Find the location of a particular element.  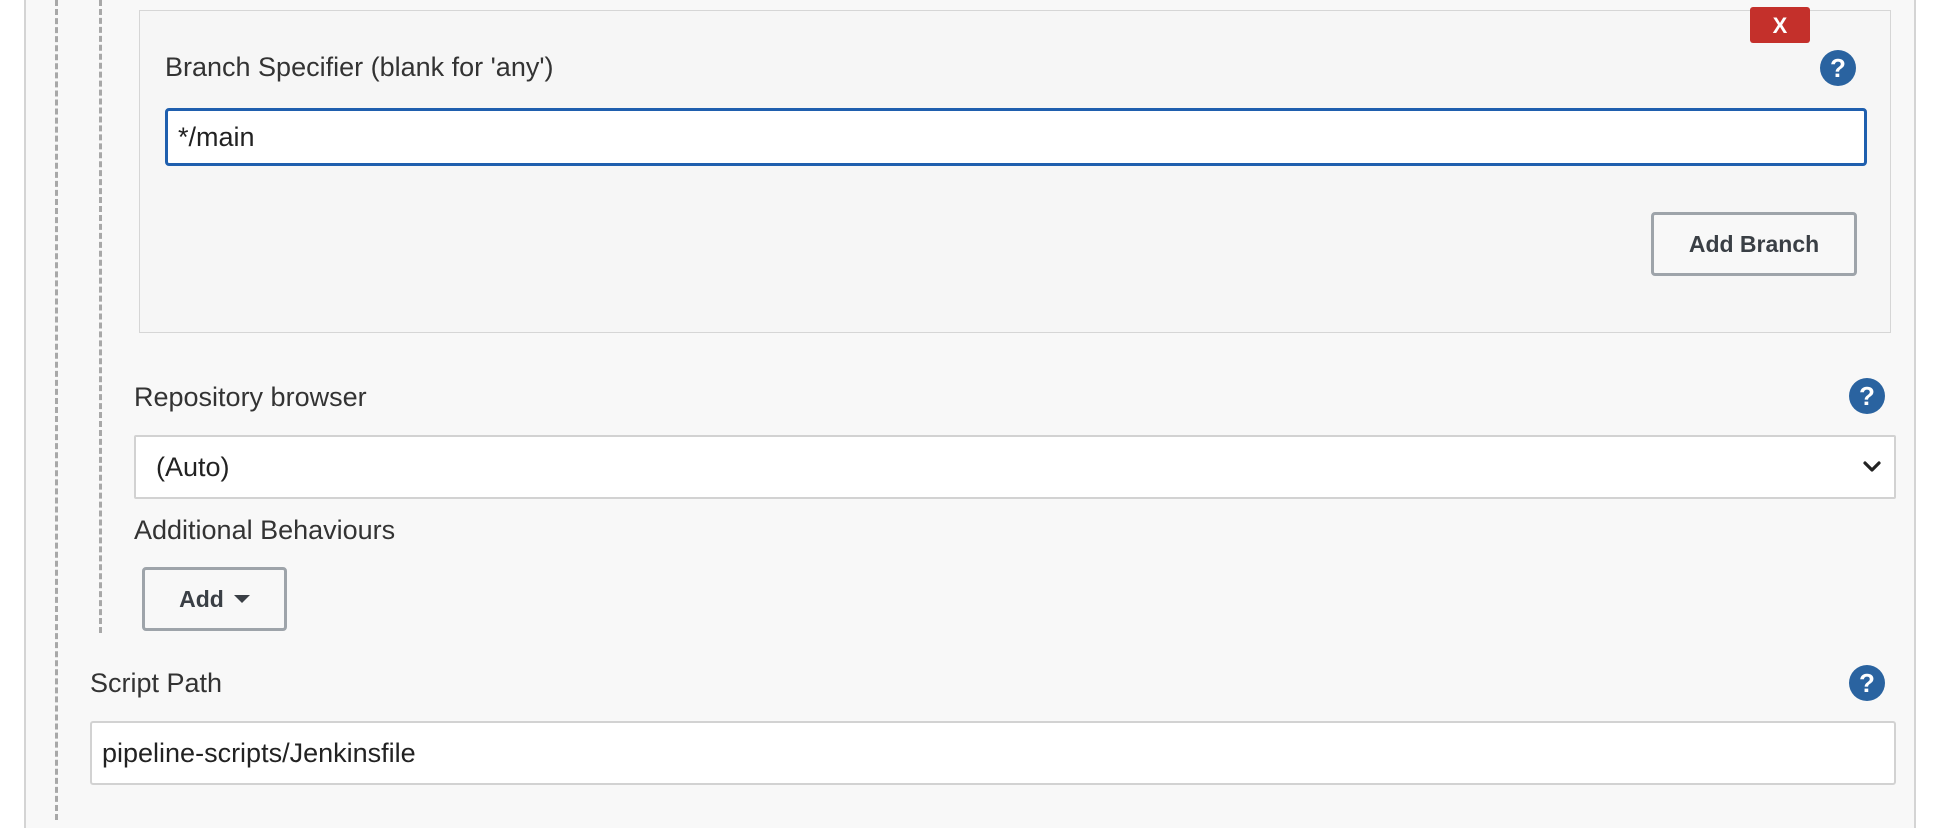

repository-browser-select: (Auto) is located at coordinates (1015, 467).